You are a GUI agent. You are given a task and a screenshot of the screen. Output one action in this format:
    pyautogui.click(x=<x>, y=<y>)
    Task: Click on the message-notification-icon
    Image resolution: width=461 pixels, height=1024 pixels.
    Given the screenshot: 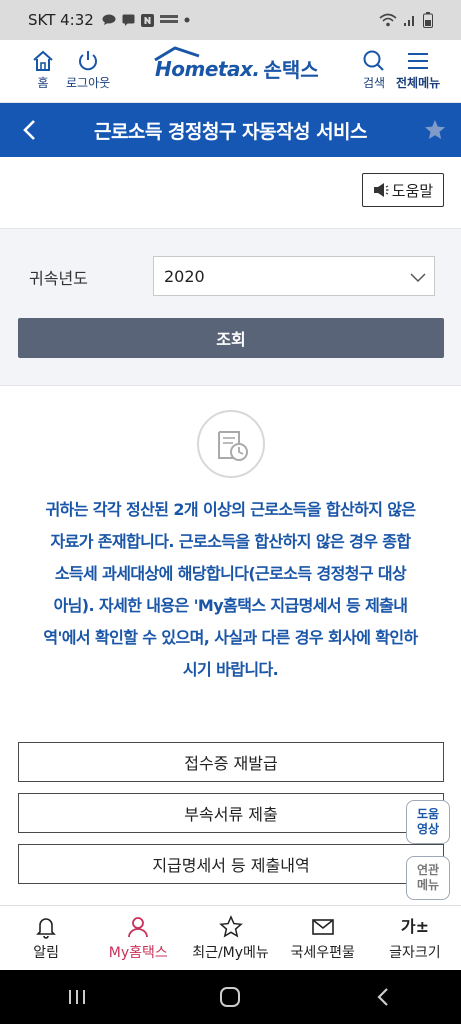 What is the action you would take?
    pyautogui.click(x=128, y=20)
    